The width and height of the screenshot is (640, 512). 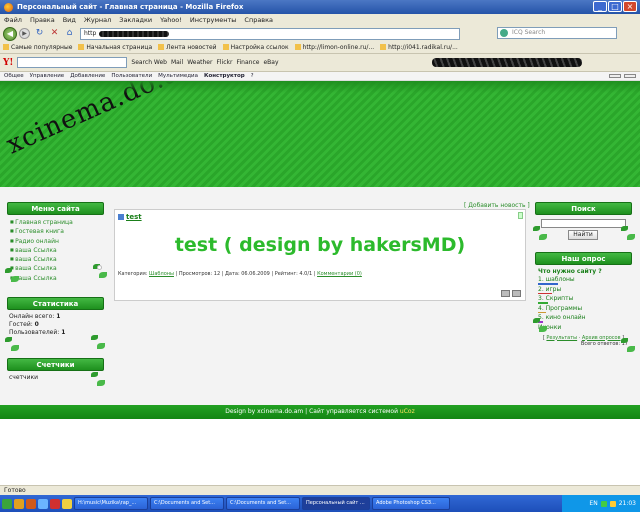 I want to click on minimize-button: _, so click(x=600, y=6).